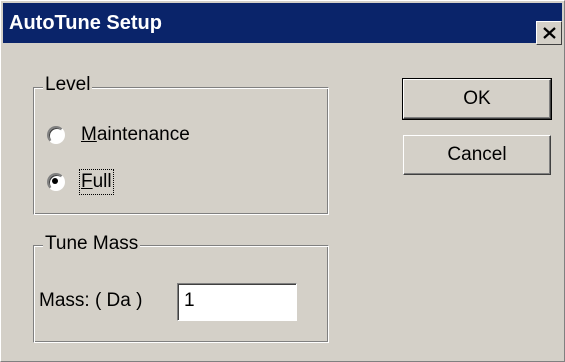 This screenshot has width=565, height=362. Describe the element at coordinates (282, 24) in the screenshot. I see `title-bar: AutoTune Setup` at that location.